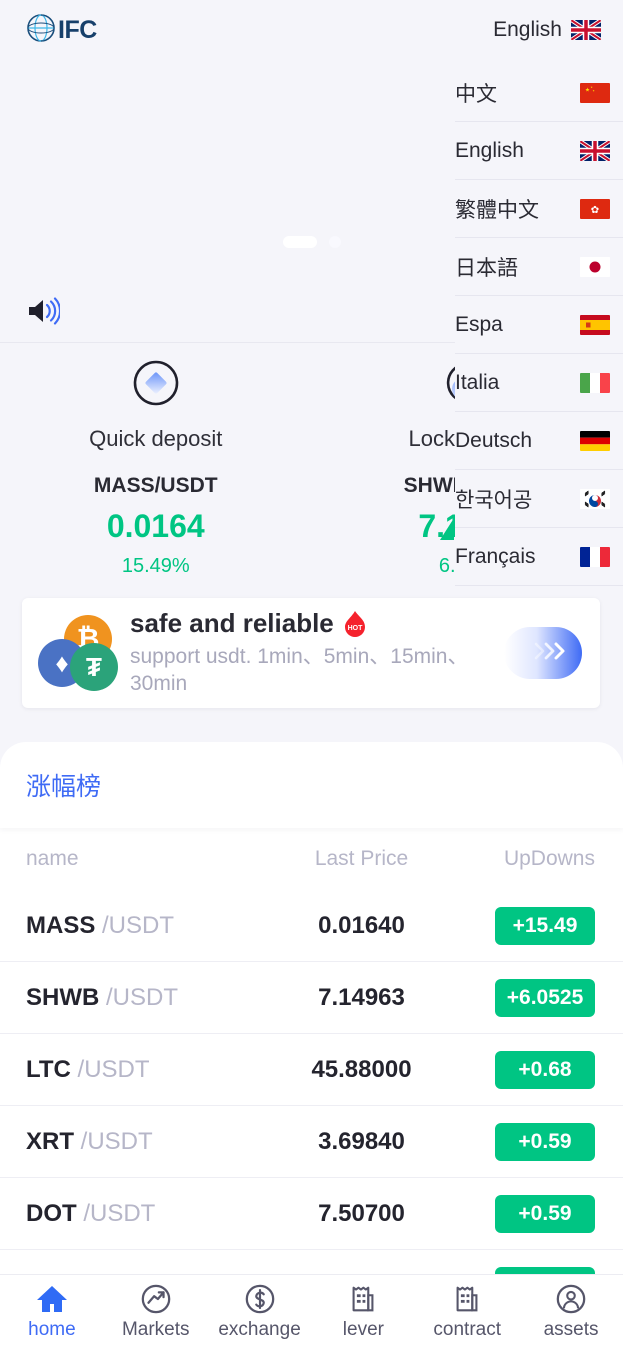 The width and height of the screenshot is (623, 1348). I want to click on language-option-fr: Français, so click(539, 557).